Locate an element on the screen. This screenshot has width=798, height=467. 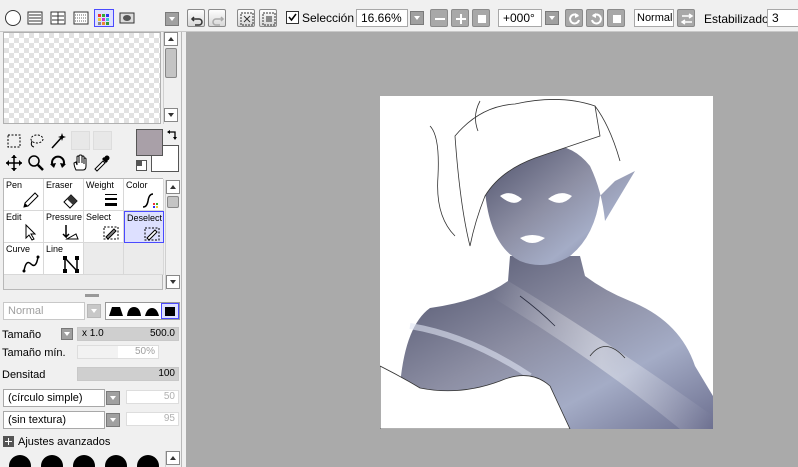
clear-selection-button is located at coordinates (246, 18).